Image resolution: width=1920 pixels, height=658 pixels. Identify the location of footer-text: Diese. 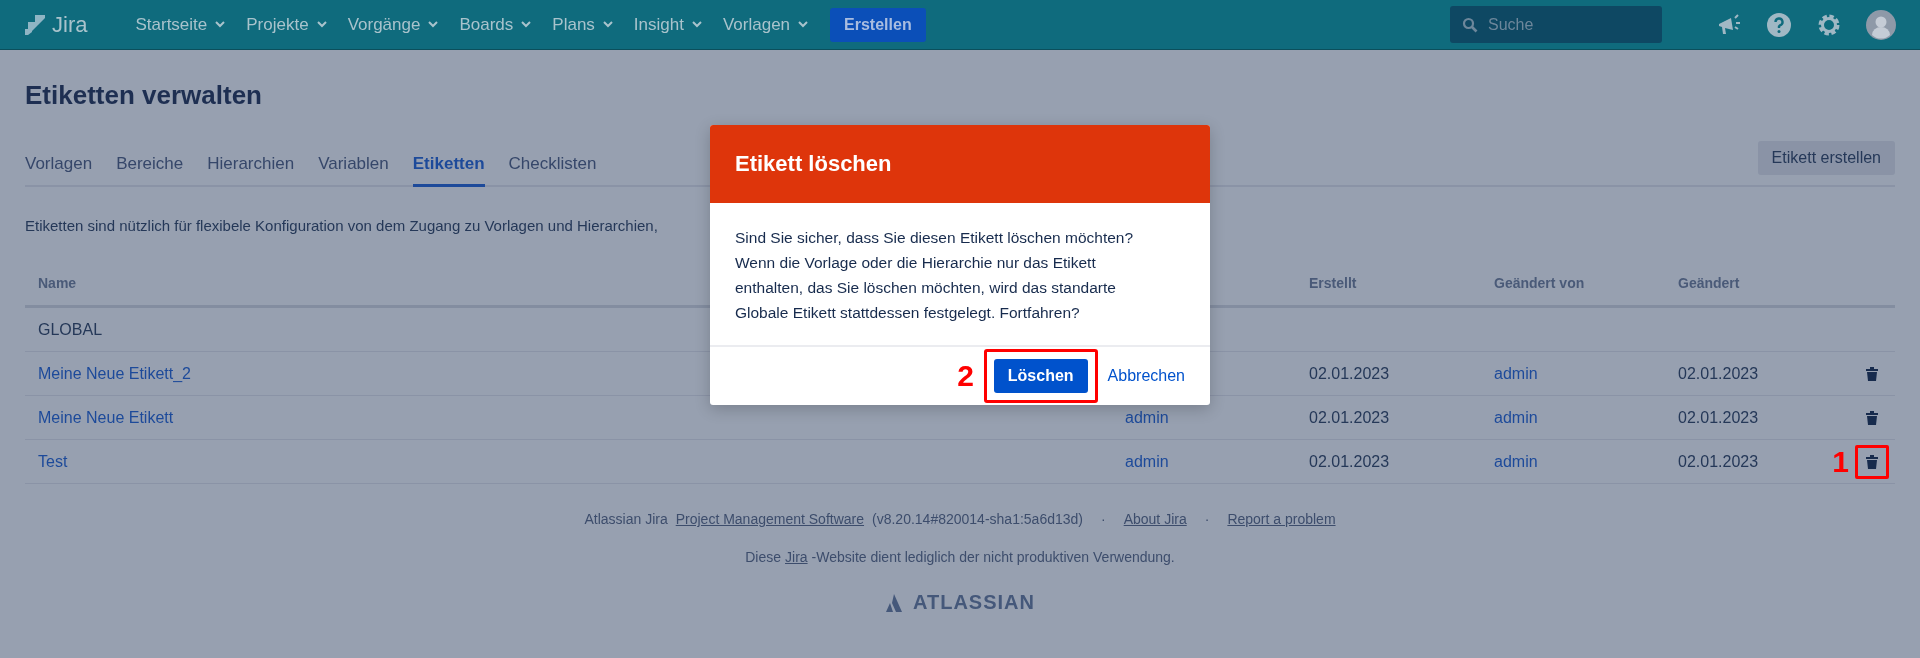
(763, 557).